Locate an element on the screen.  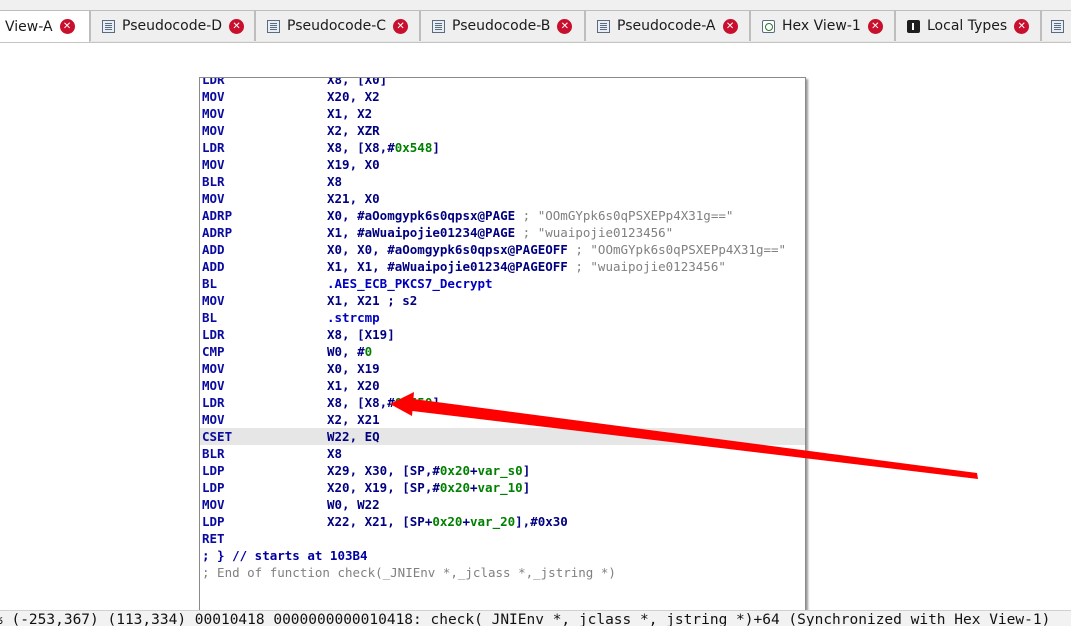
local-types-icon is located at coordinates (913, 26).